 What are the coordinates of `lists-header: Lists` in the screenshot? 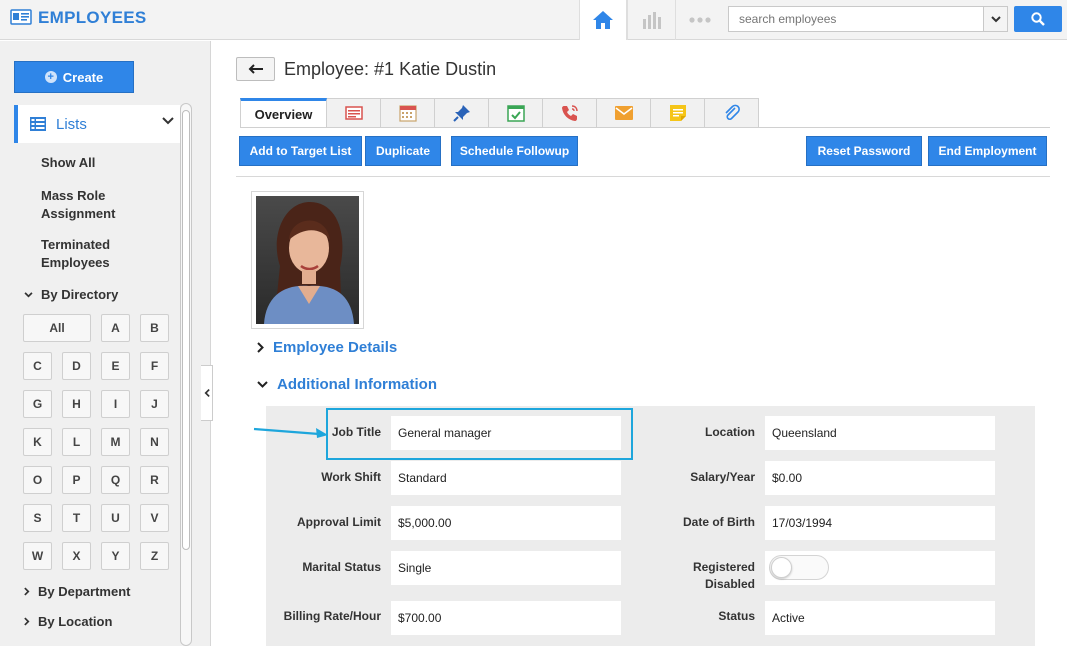 It's located at (97, 124).